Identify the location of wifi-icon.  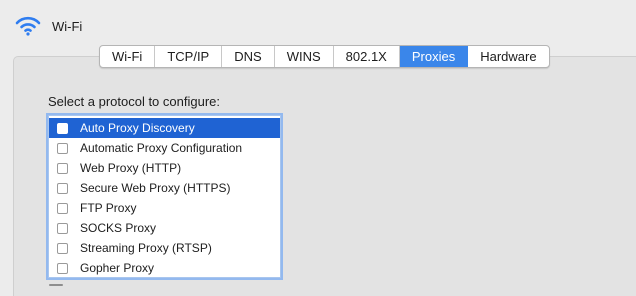
(28, 26).